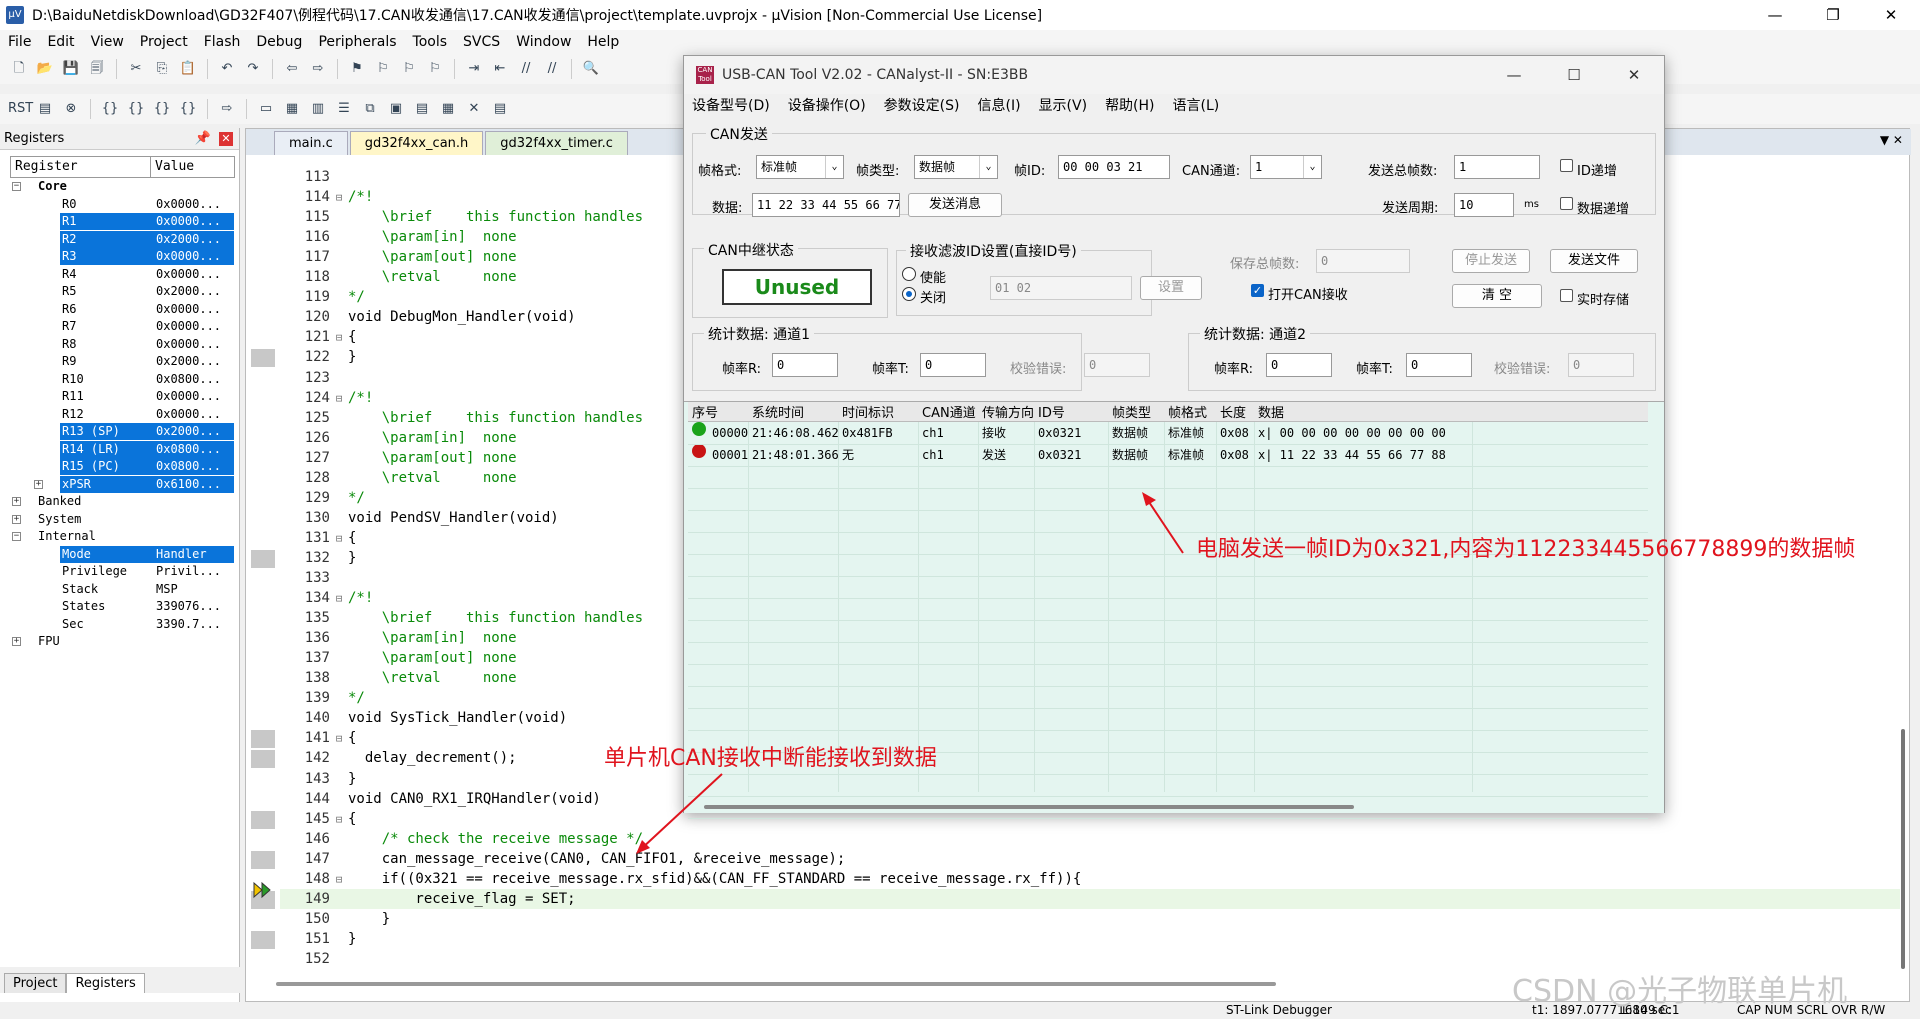 The image size is (1920, 1019). What do you see at coordinates (162, 109) in the screenshot?
I see `step-out-icon: {}` at bounding box center [162, 109].